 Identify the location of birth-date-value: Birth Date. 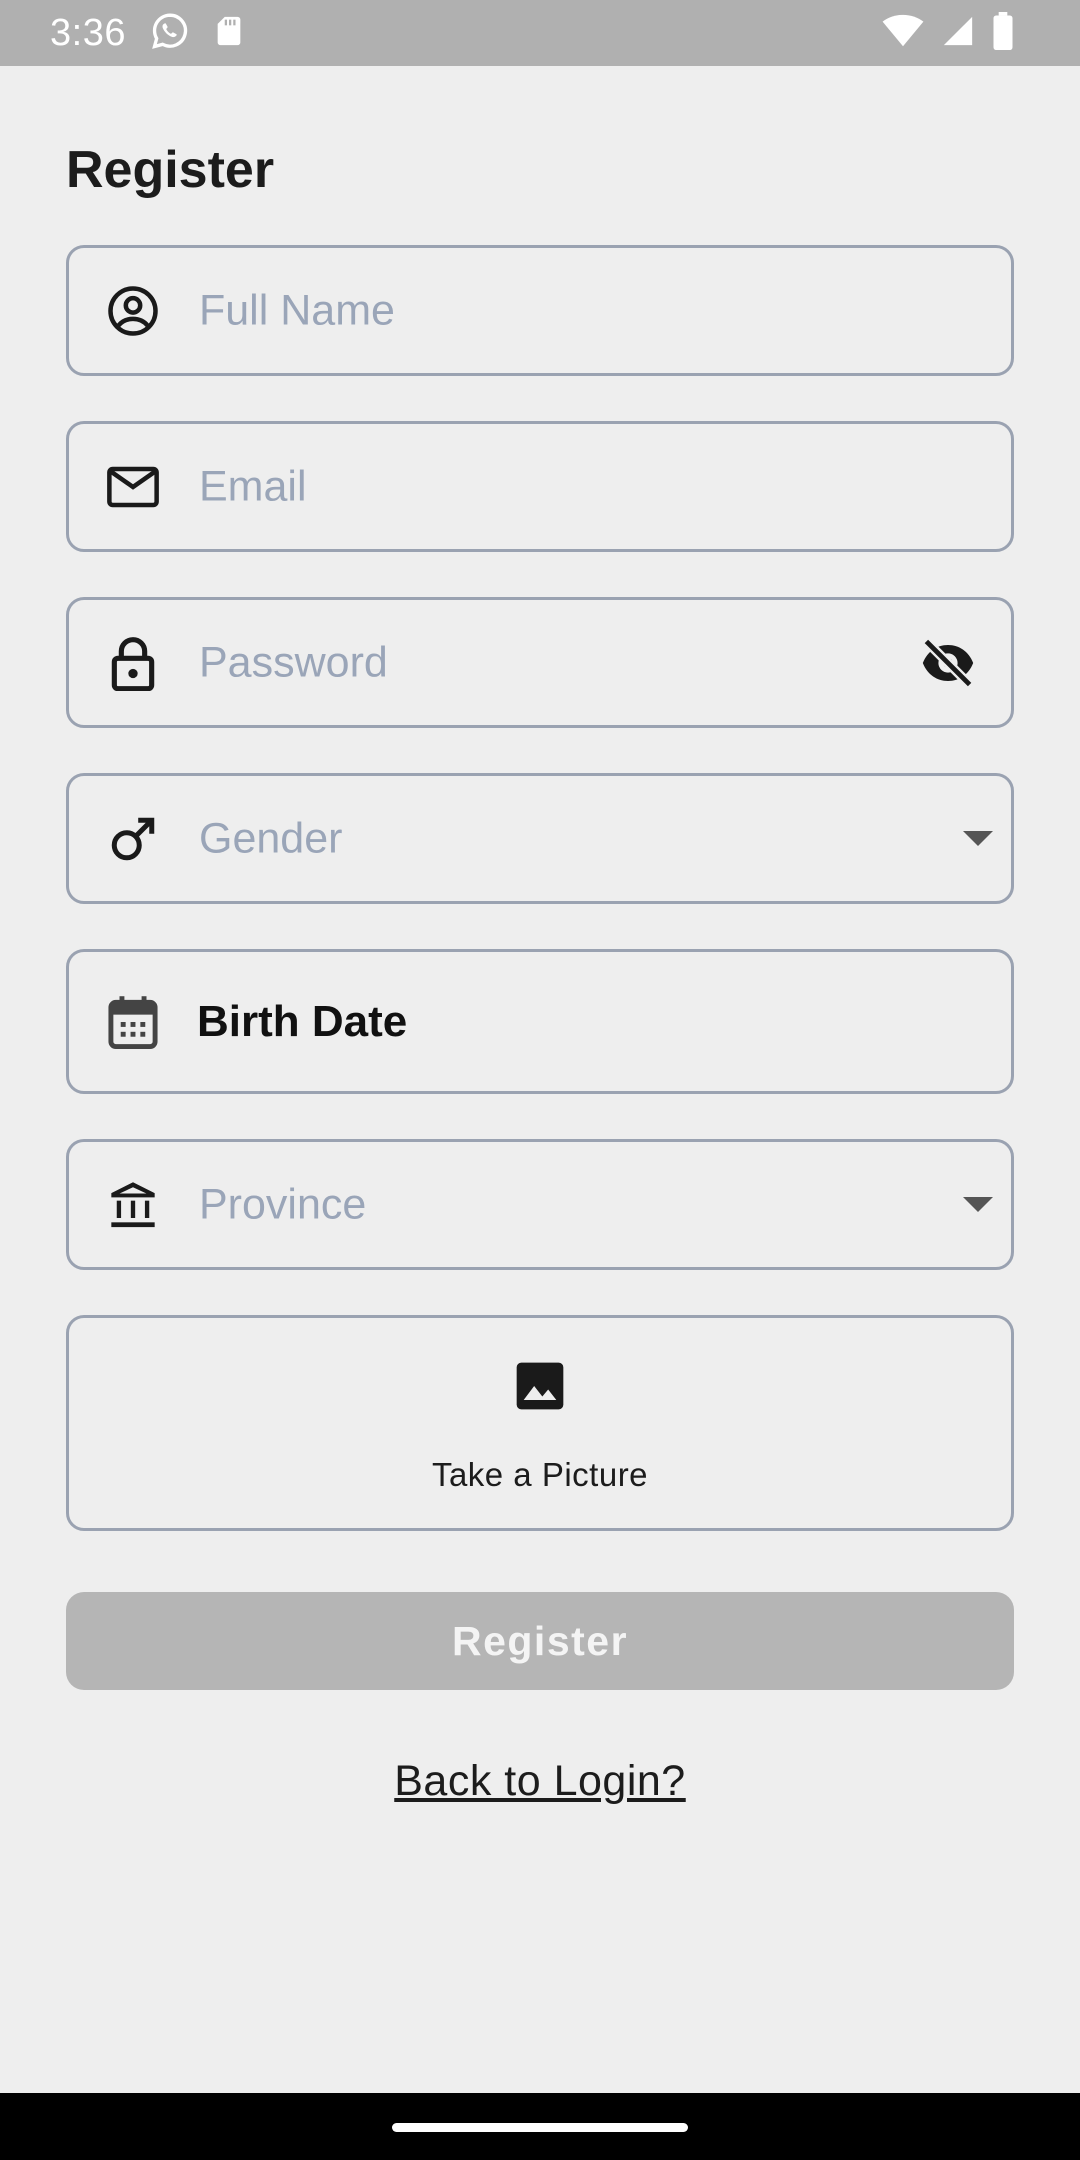
(302, 1021).